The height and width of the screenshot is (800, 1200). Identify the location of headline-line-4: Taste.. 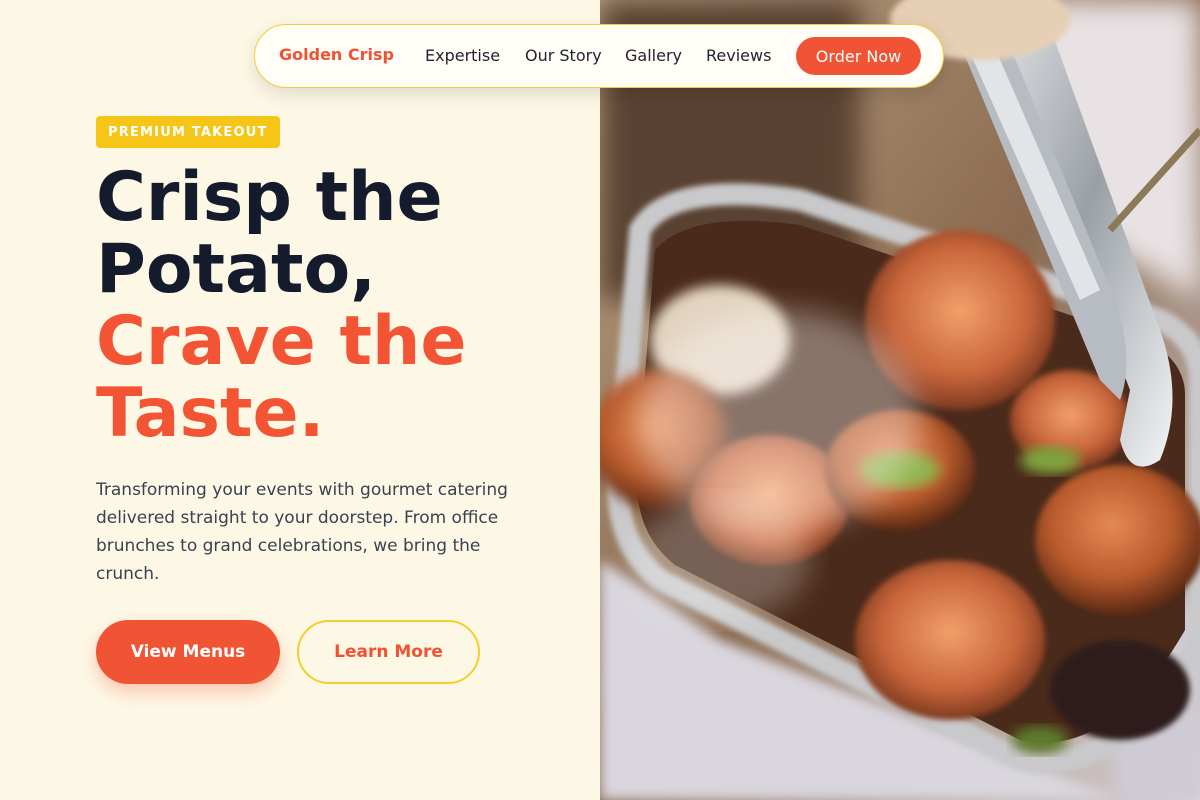
(210, 413).